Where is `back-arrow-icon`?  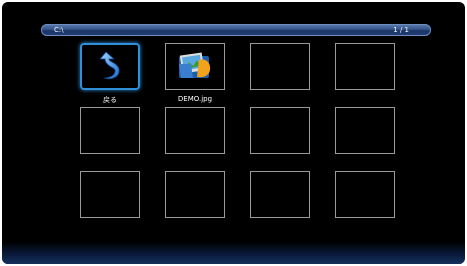
back-arrow-icon is located at coordinates (110, 67).